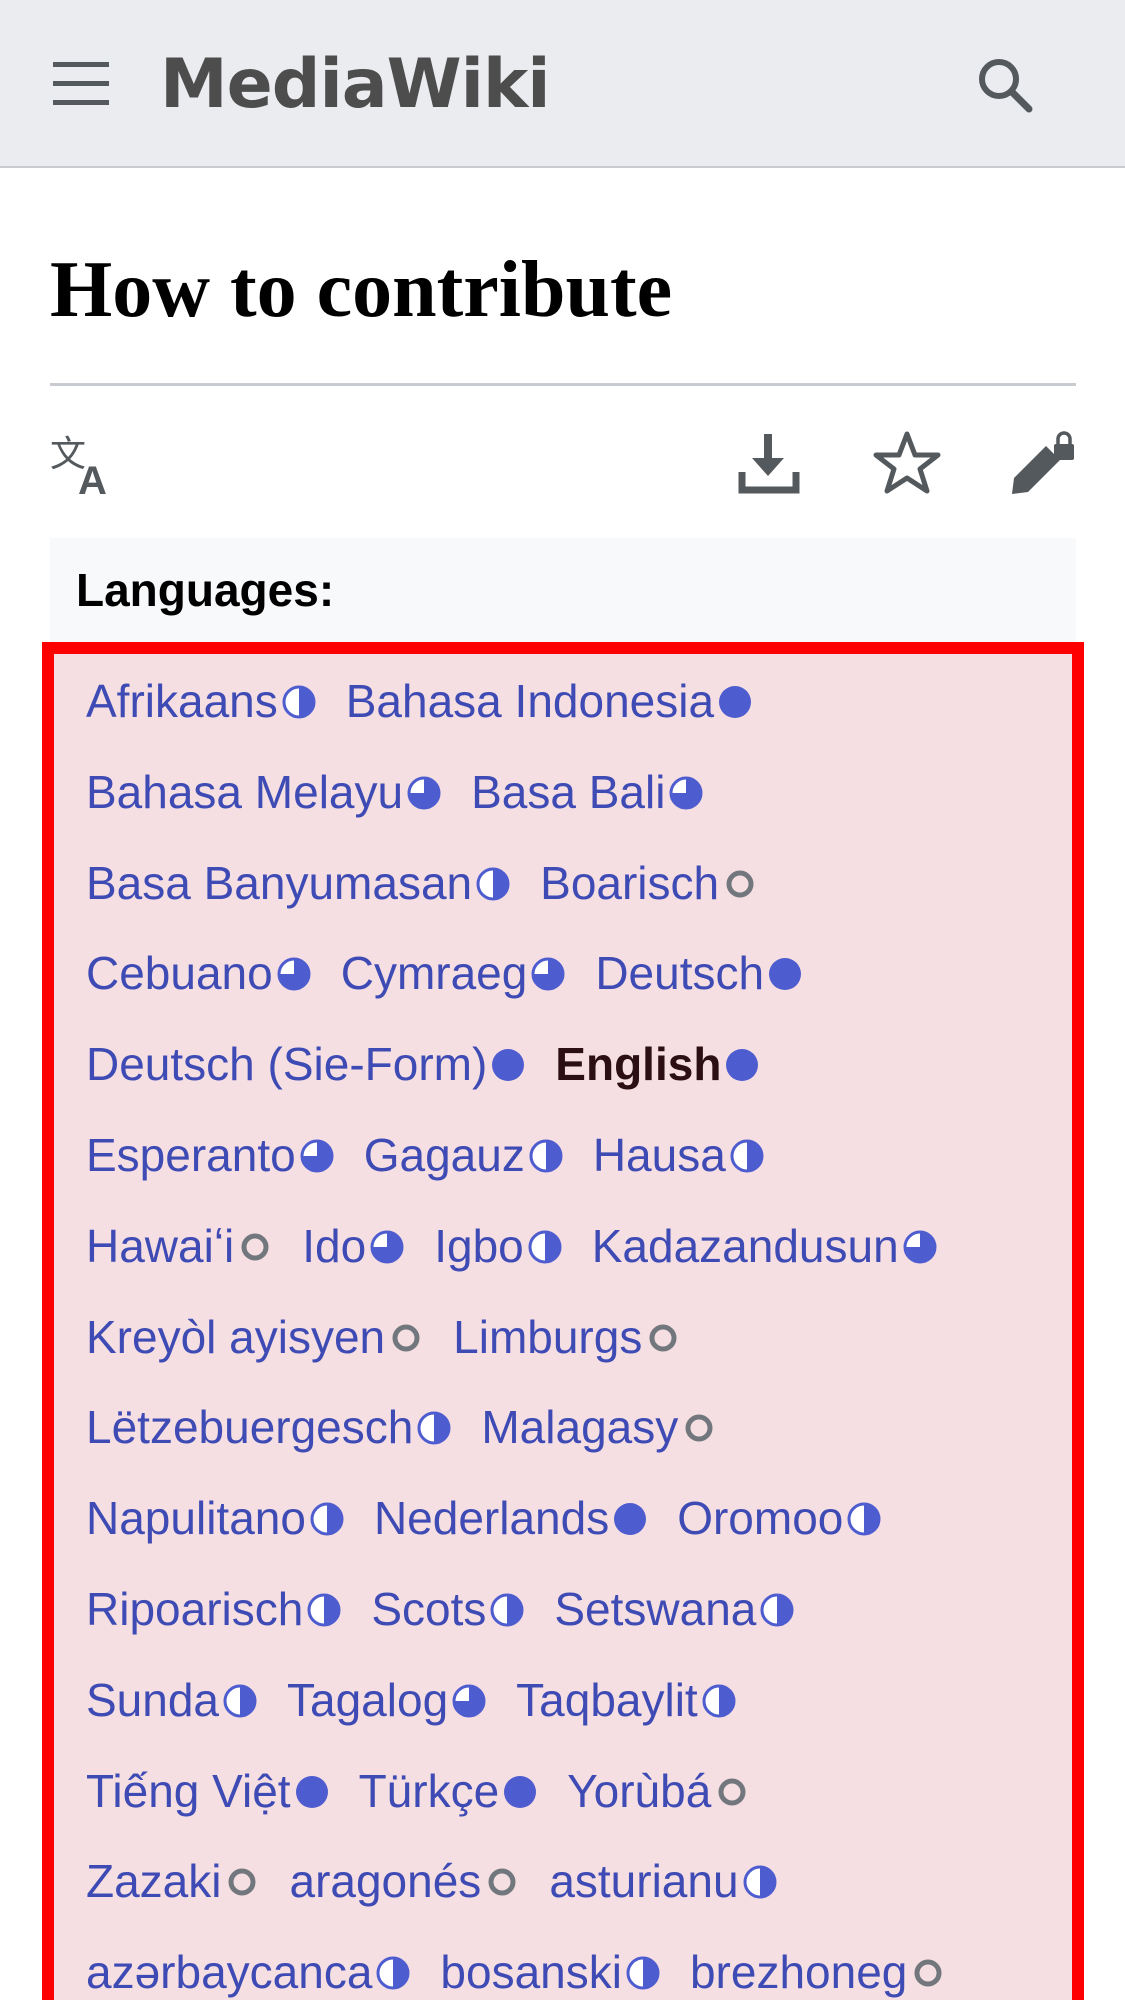 Image resolution: width=1125 pixels, height=2000 pixels. Describe the element at coordinates (180, 1246) in the screenshot. I see `language-link: Hawaiʻi` at that location.